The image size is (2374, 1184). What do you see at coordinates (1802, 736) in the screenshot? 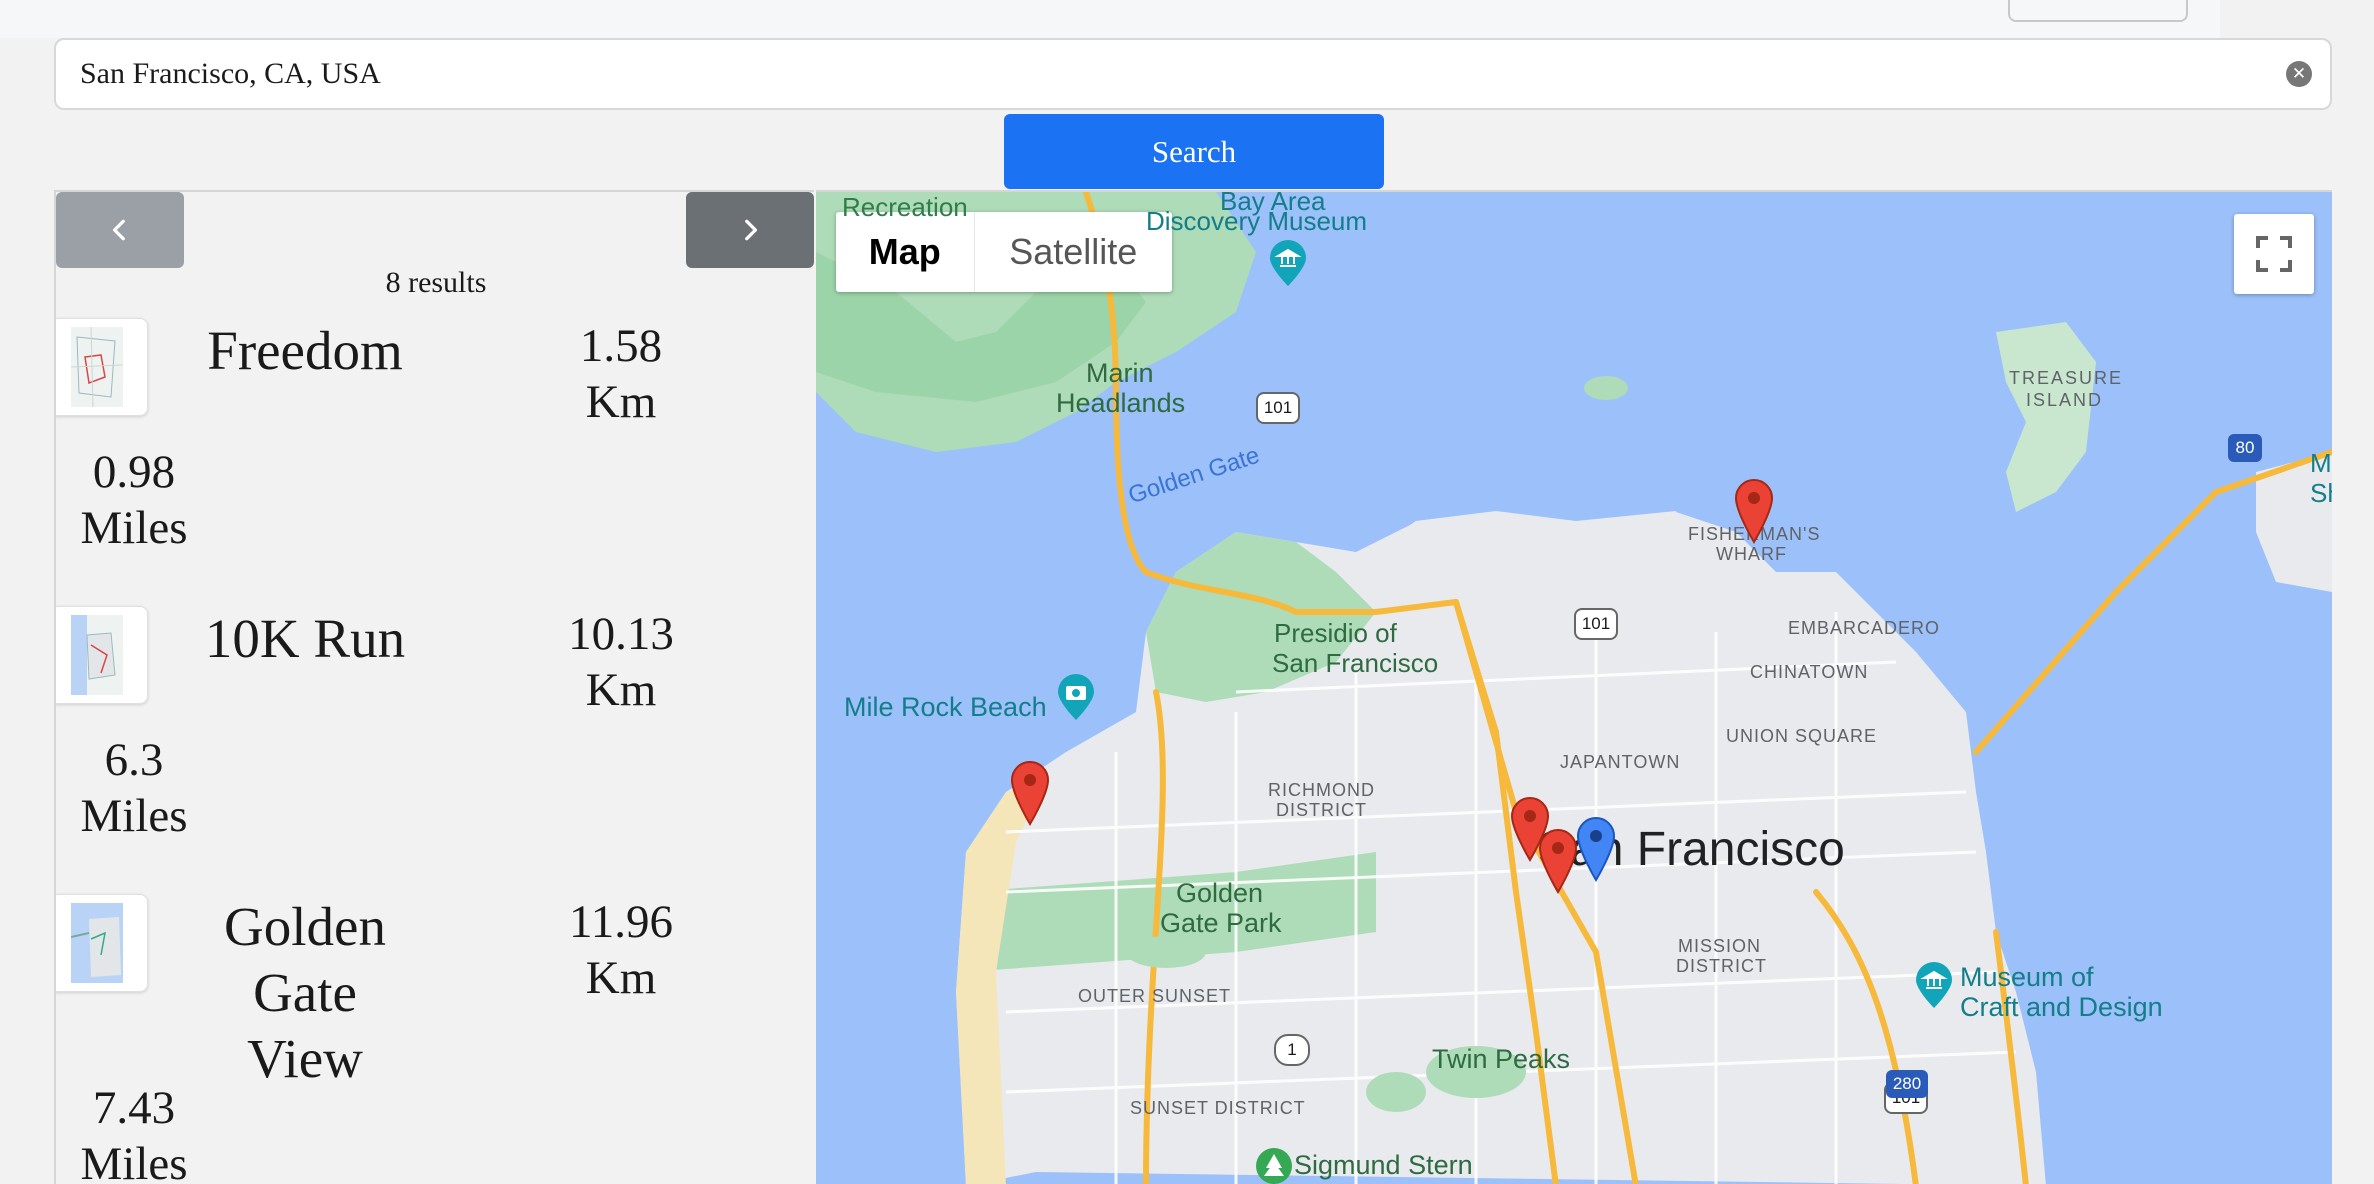
I see `map-label-union-square: UNION SQUARE` at bounding box center [1802, 736].